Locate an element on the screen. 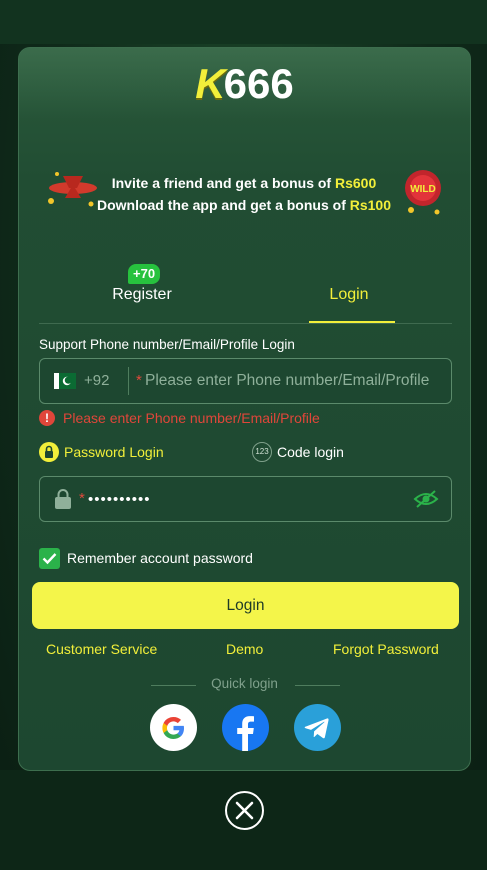 The width and height of the screenshot is (487, 870). customer-service-link: Customer Service is located at coordinates (101, 649).